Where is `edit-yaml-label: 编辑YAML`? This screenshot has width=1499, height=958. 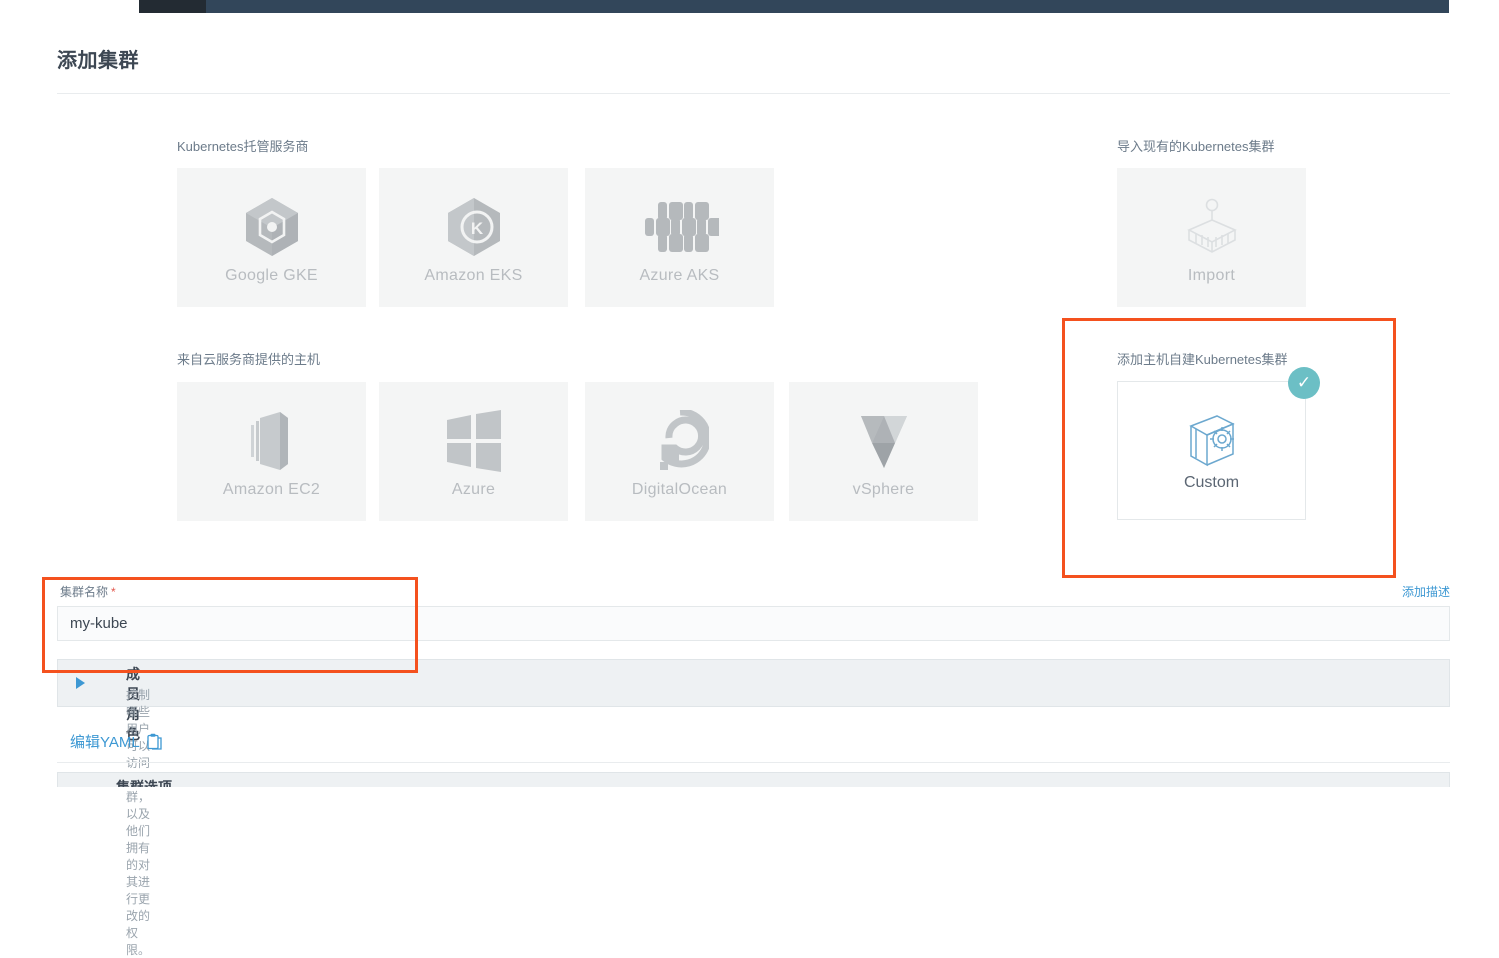
edit-yaml-label: 编辑YAML is located at coordinates (105, 742).